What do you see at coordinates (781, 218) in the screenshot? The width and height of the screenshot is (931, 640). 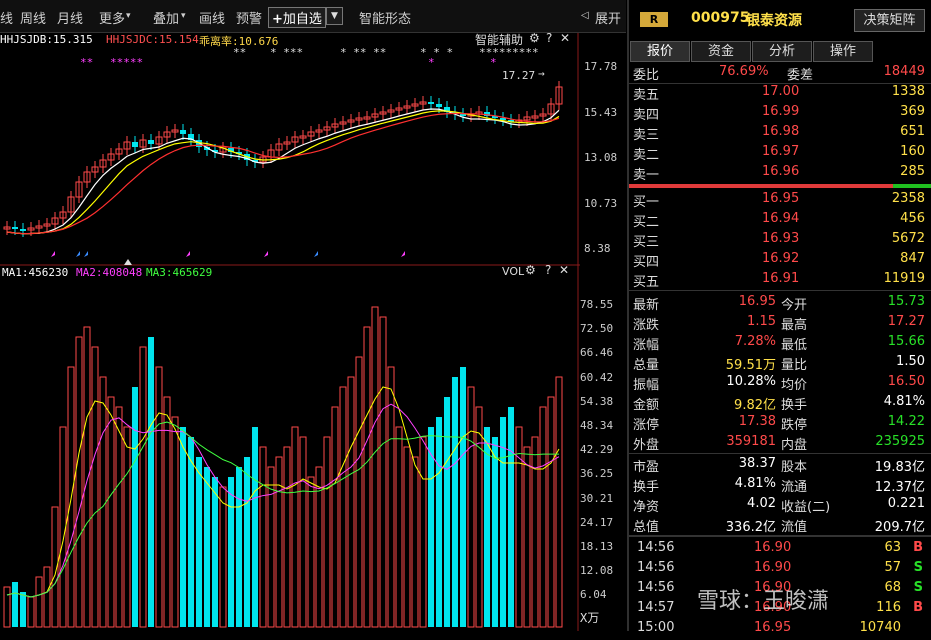 I see `bid-price: 16.94` at bounding box center [781, 218].